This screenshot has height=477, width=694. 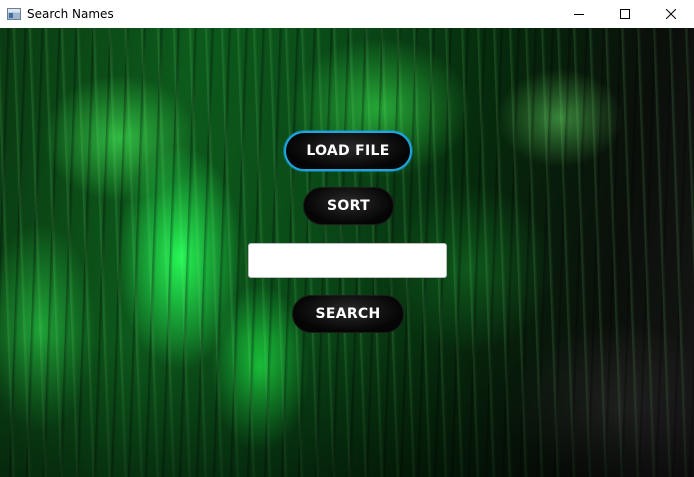 I want to click on search-input, so click(x=347, y=260).